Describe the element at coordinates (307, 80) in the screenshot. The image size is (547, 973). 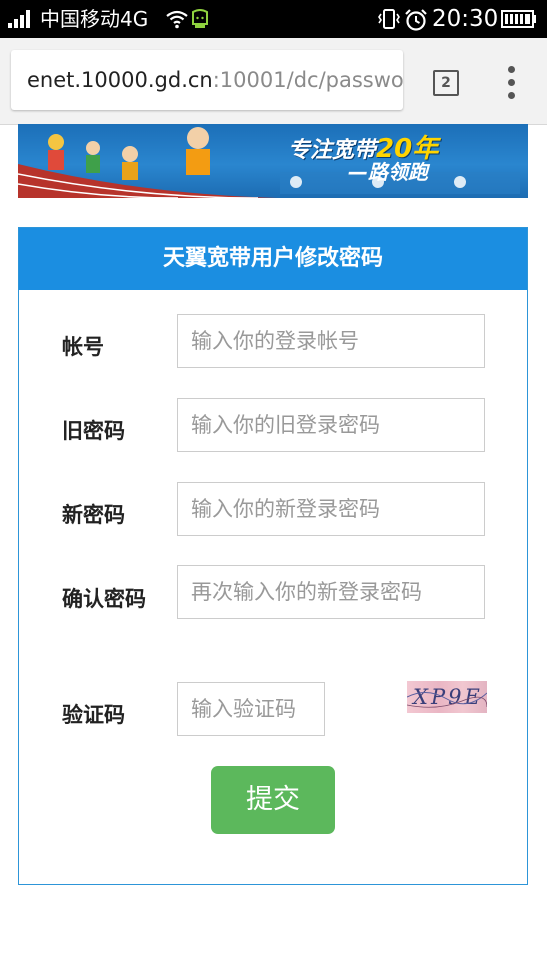
I see `url-path: :10001/dc/passwor` at that location.